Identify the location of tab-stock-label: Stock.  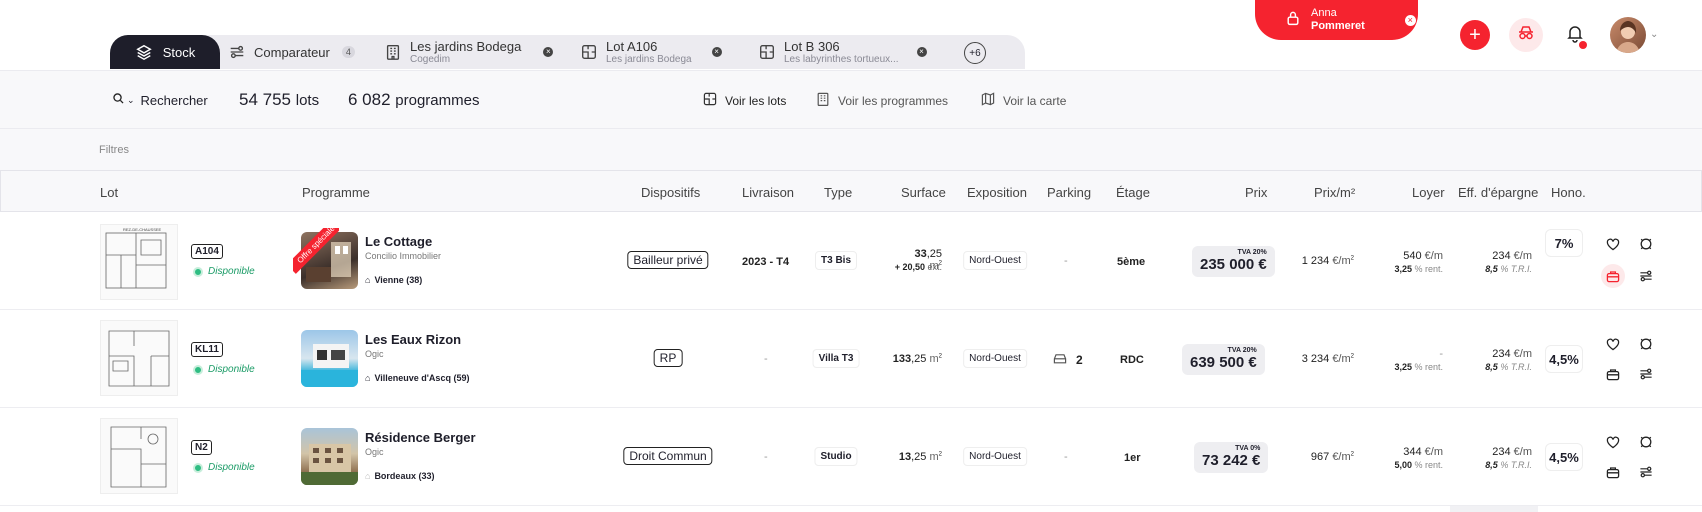
(179, 52).